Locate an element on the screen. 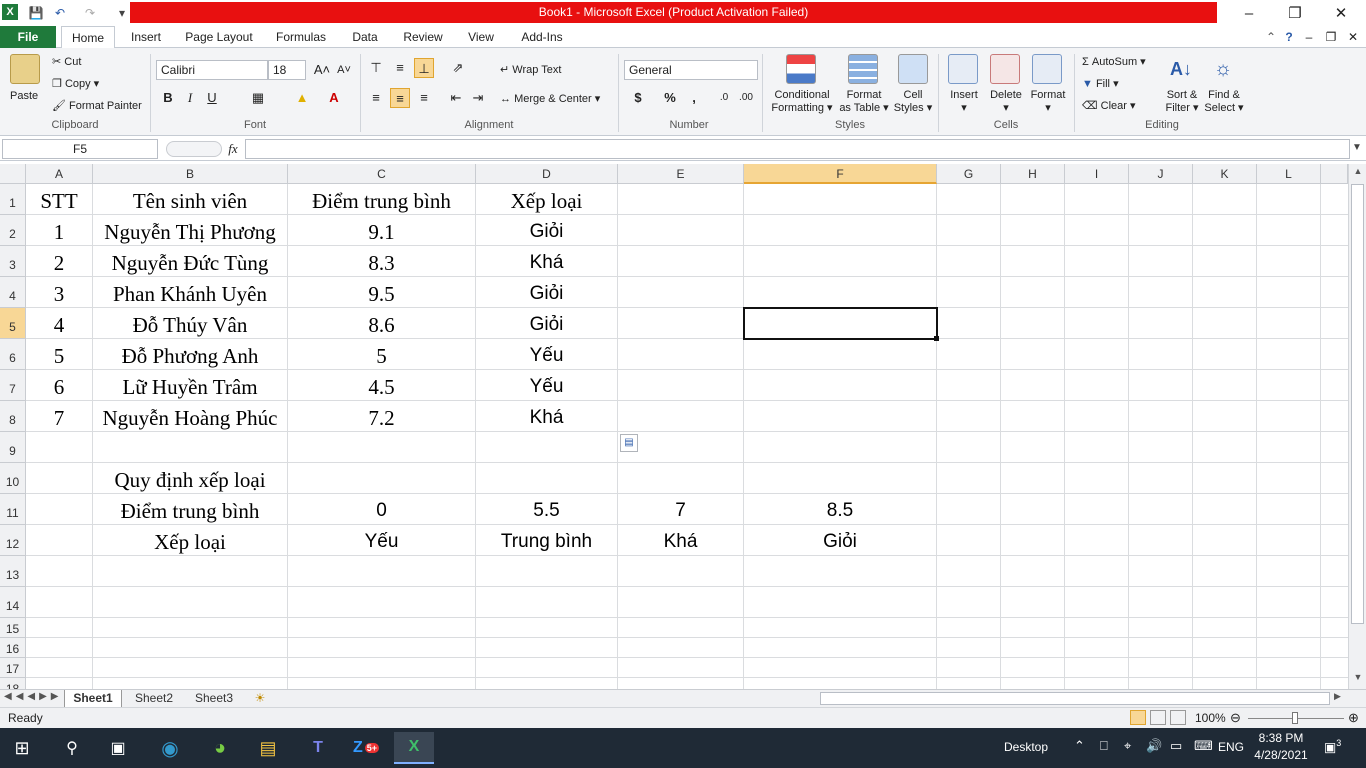  cell-stt: 7 is located at coordinates (59, 416).